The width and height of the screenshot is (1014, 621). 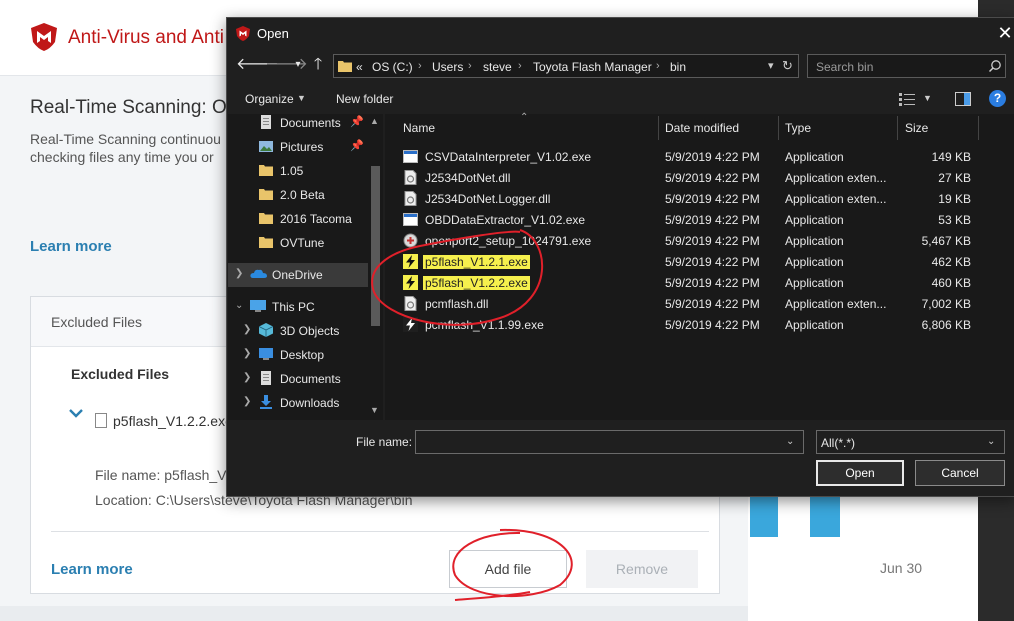 I want to click on nav-item-label: 1.05, so click(x=292, y=171).